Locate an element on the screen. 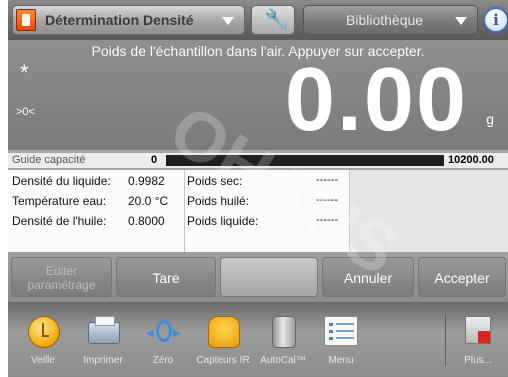  capacity-label: Guide capacité is located at coordinates (49, 160).